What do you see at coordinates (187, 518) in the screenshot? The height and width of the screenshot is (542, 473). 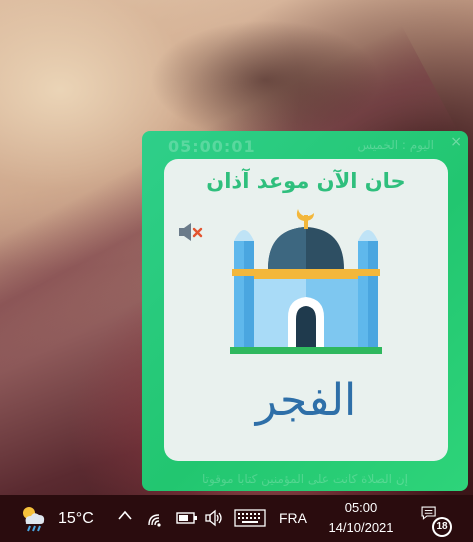 I see `battery-icon` at bounding box center [187, 518].